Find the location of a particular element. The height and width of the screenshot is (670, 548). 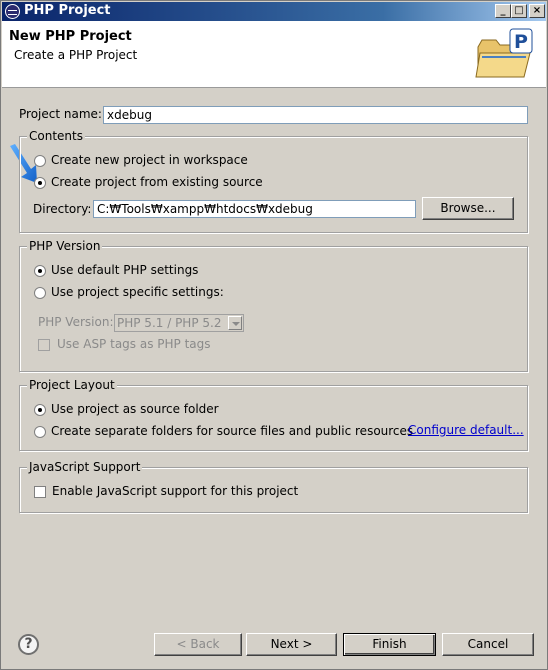

wizard-description: Create a PHP Project is located at coordinates (76, 55).